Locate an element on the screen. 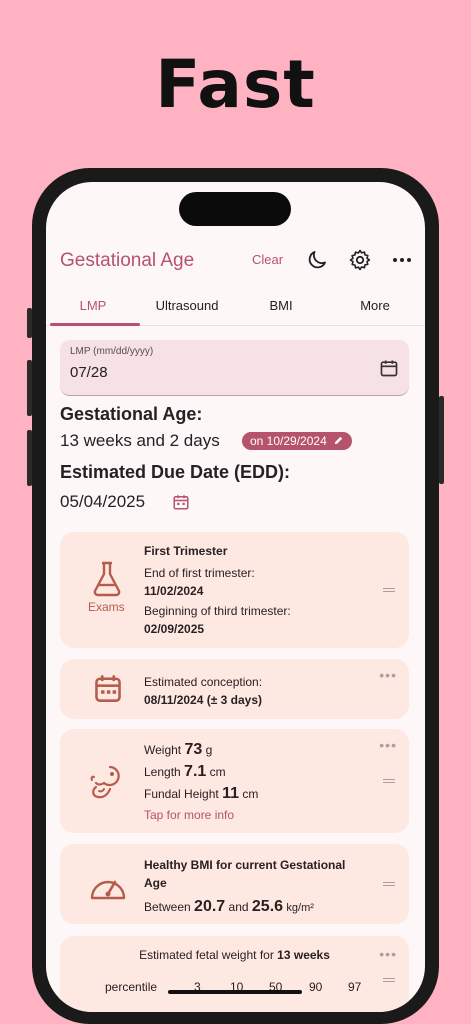 Image resolution: width=471 pixels, height=1024 pixels. weight-value: 73 is located at coordinates (193, 749).